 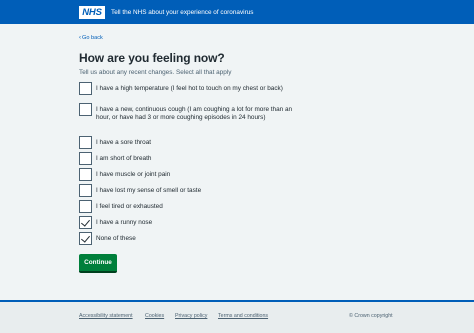 I want to click on back-link-label: Go back, so click(x=92, y=38).